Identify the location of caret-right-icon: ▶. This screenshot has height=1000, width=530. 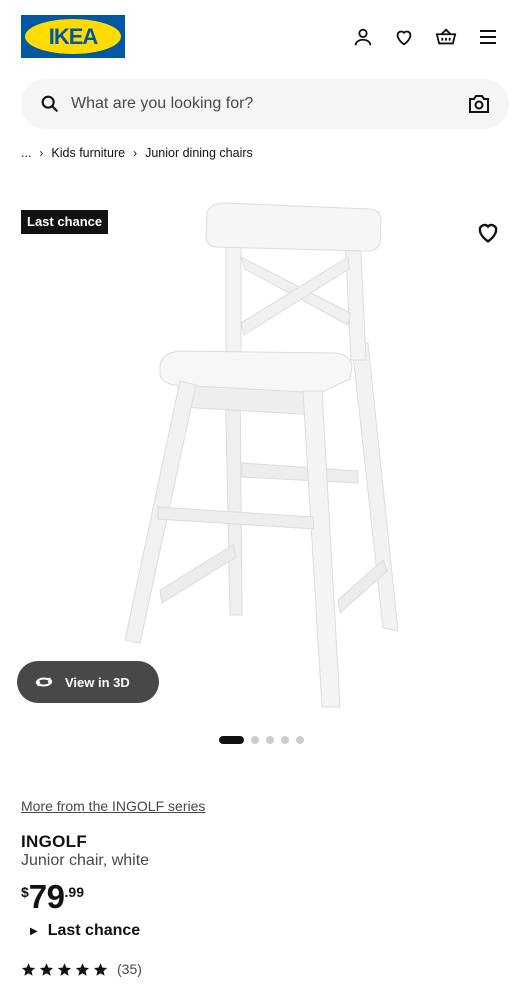
(34, 931).